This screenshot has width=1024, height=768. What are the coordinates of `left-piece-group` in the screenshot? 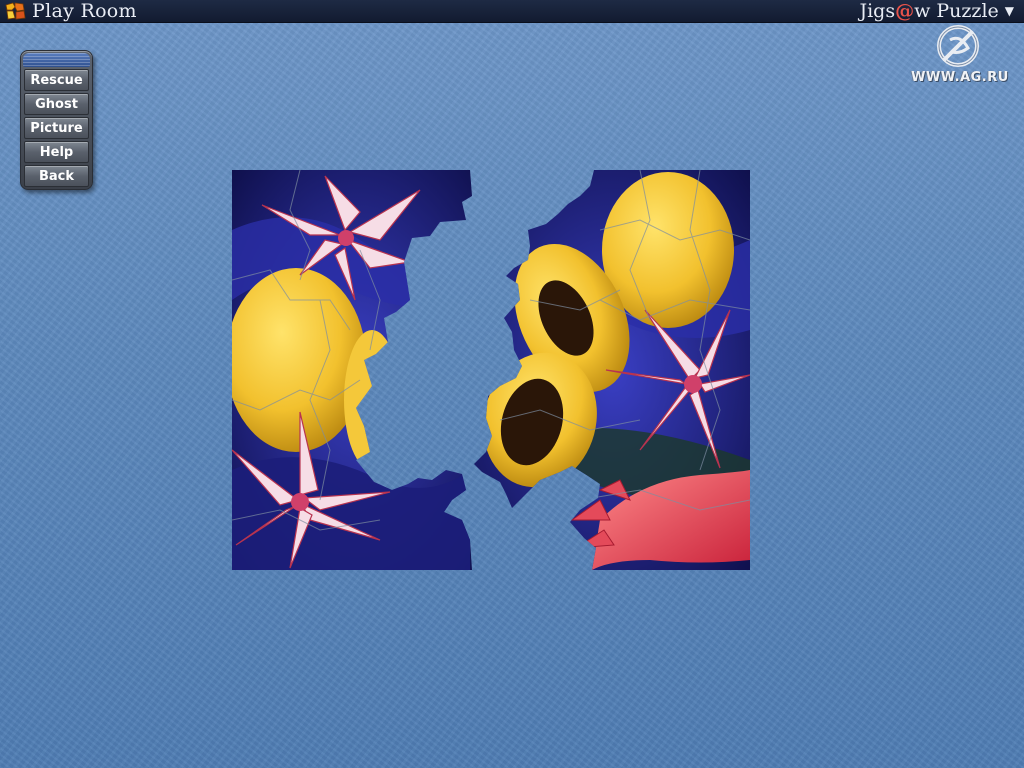 It's located at (357, 371).